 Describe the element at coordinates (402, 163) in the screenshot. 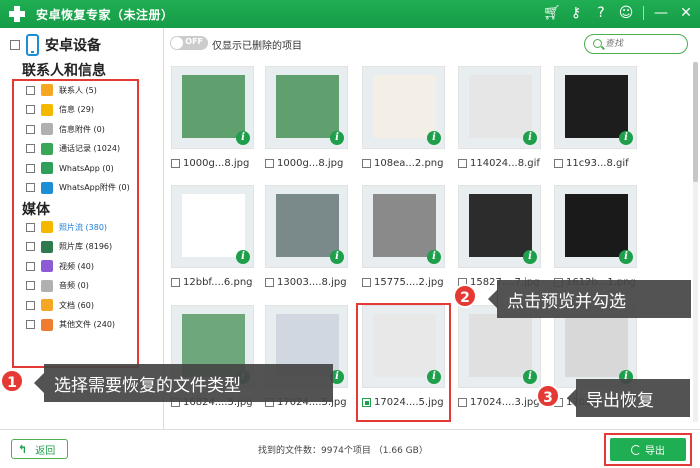

I see `file-name-row: 108ea...2.png` at that location.